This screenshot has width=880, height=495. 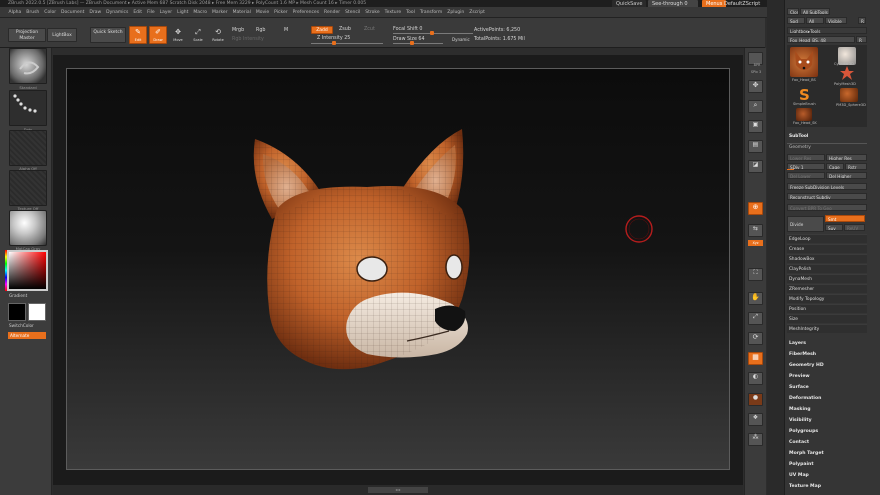 I want to click on rgb-intensity-slider: Rgb Intensity, so click(x=248, y=39).